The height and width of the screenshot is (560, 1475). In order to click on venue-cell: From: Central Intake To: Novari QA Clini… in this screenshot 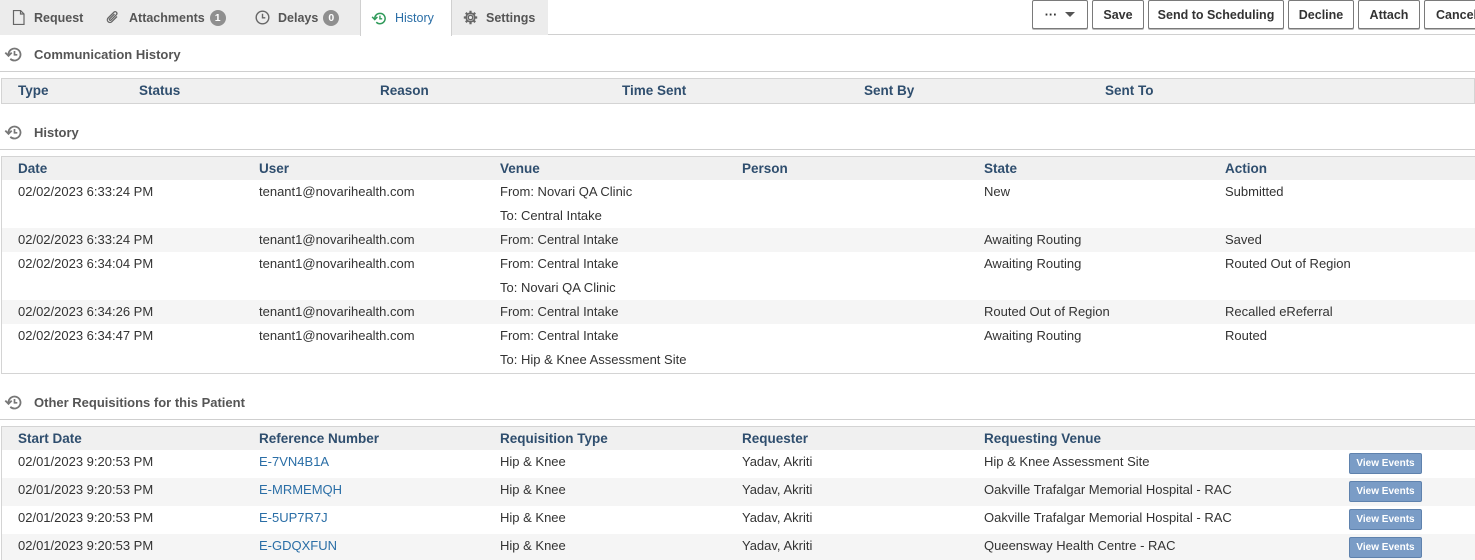, I will do `click(559, 276)`.